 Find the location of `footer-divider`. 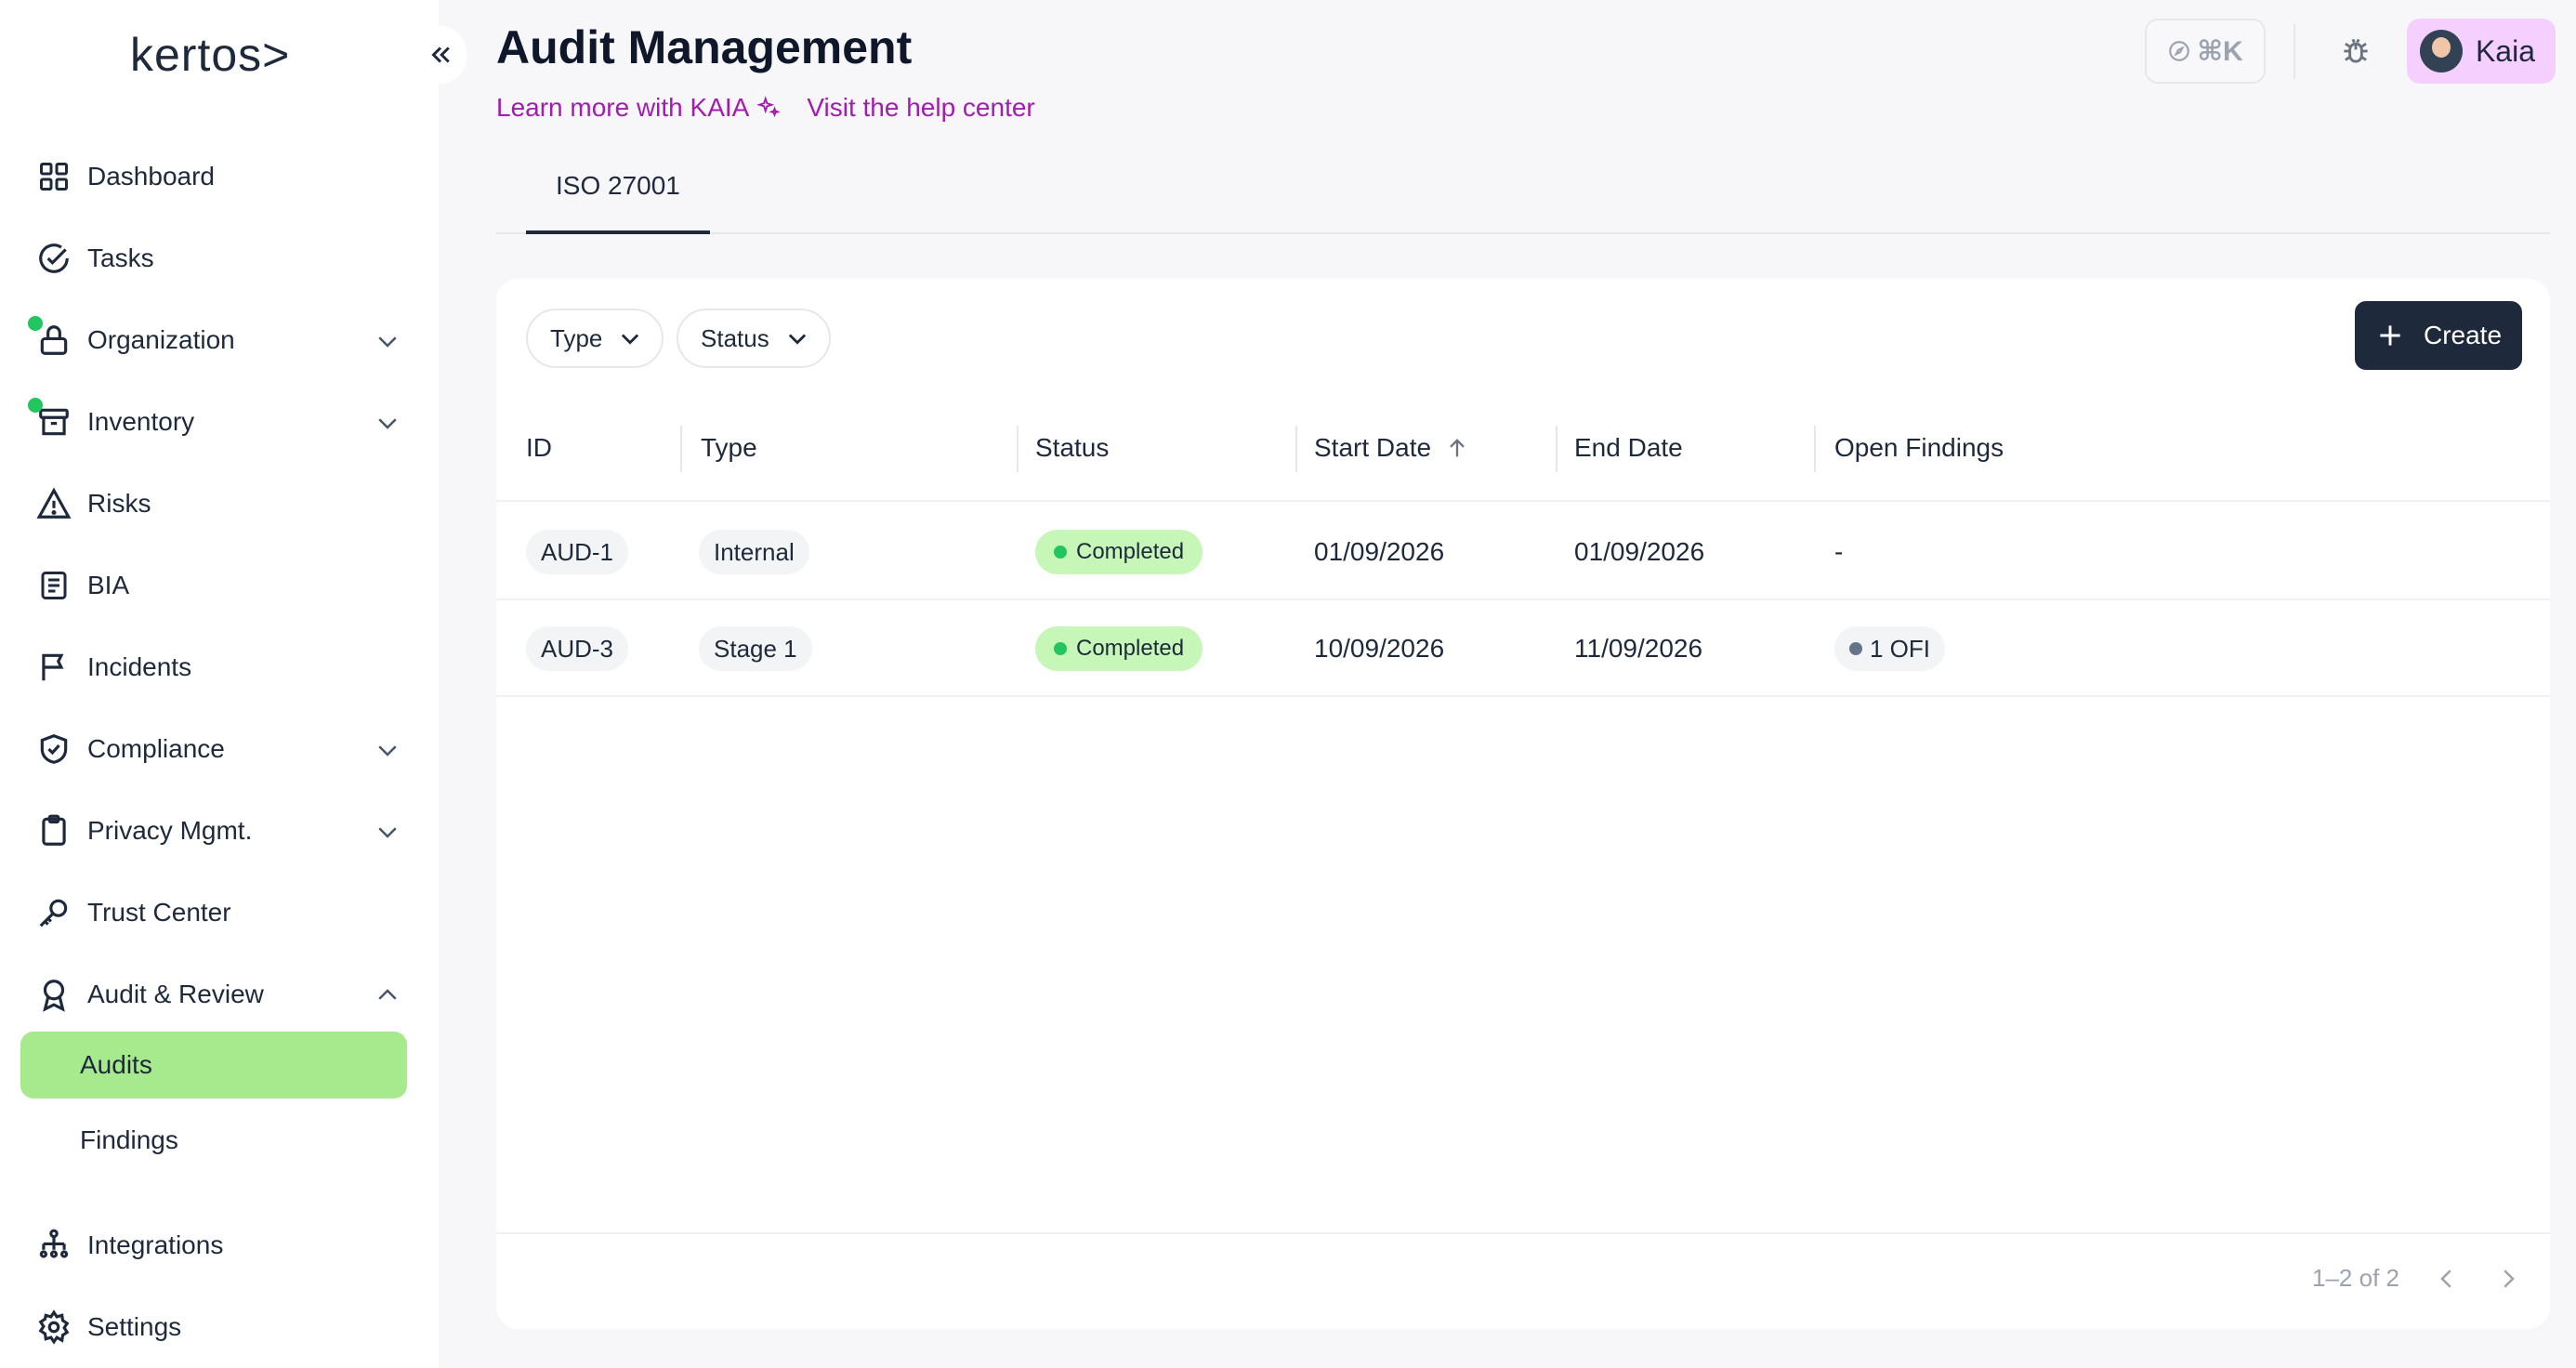

footer-divider is located at coordinates (1523, 1233).